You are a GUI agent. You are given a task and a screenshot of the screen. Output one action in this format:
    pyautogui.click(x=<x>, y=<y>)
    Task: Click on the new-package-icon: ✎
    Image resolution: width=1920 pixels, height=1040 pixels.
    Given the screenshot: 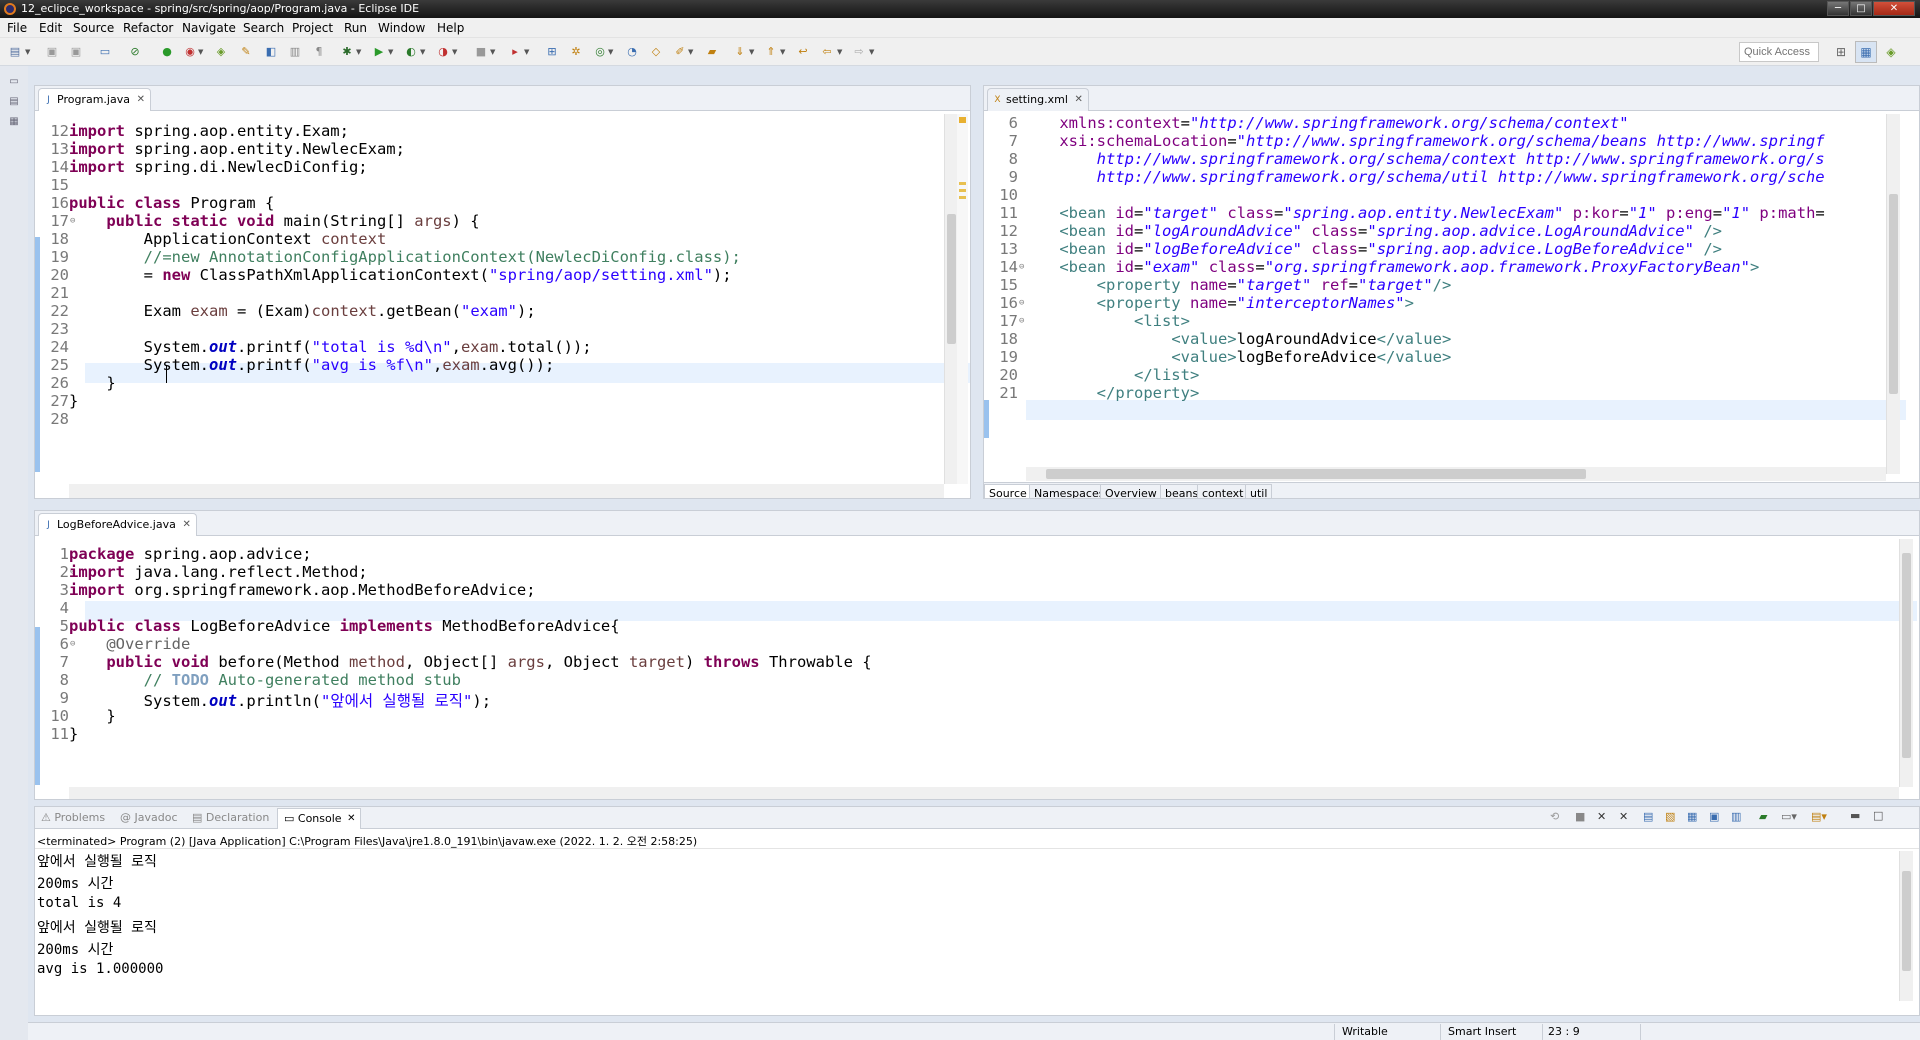 What is the action you would take?
    pyautogui.click(x=246, y=51)
    